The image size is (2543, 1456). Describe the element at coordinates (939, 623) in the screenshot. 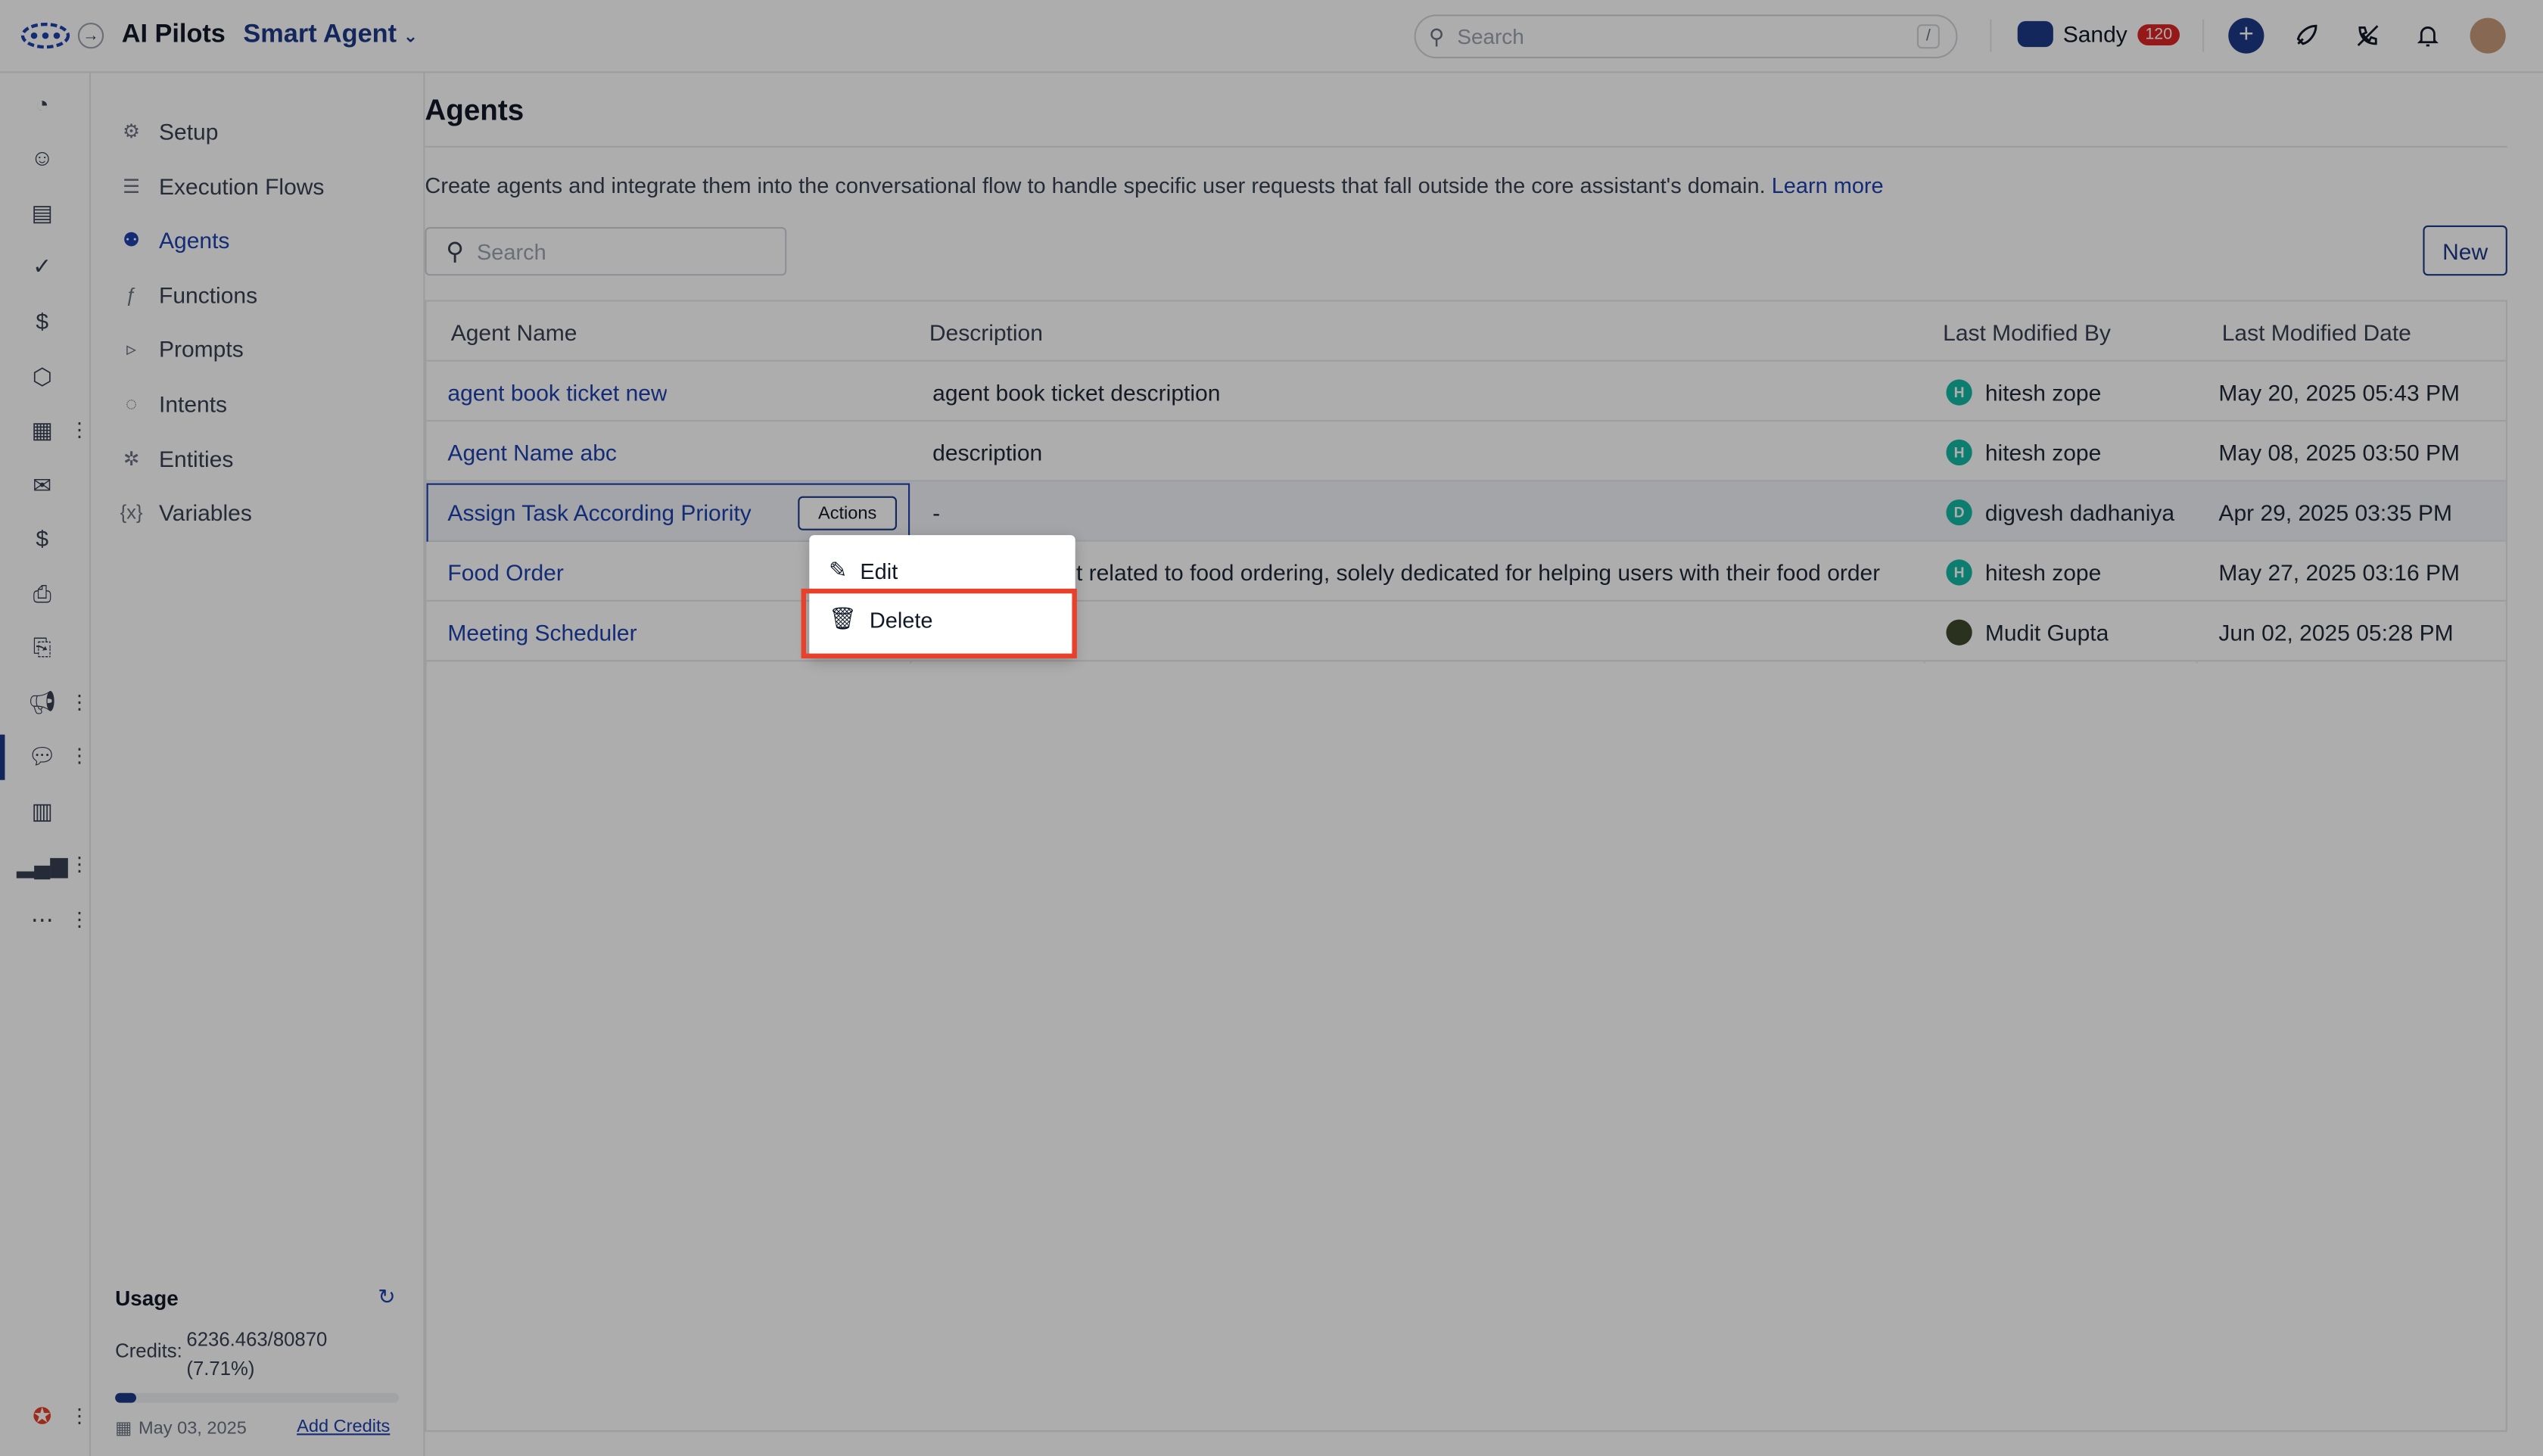

I see `delete-highlight-box` at that location.